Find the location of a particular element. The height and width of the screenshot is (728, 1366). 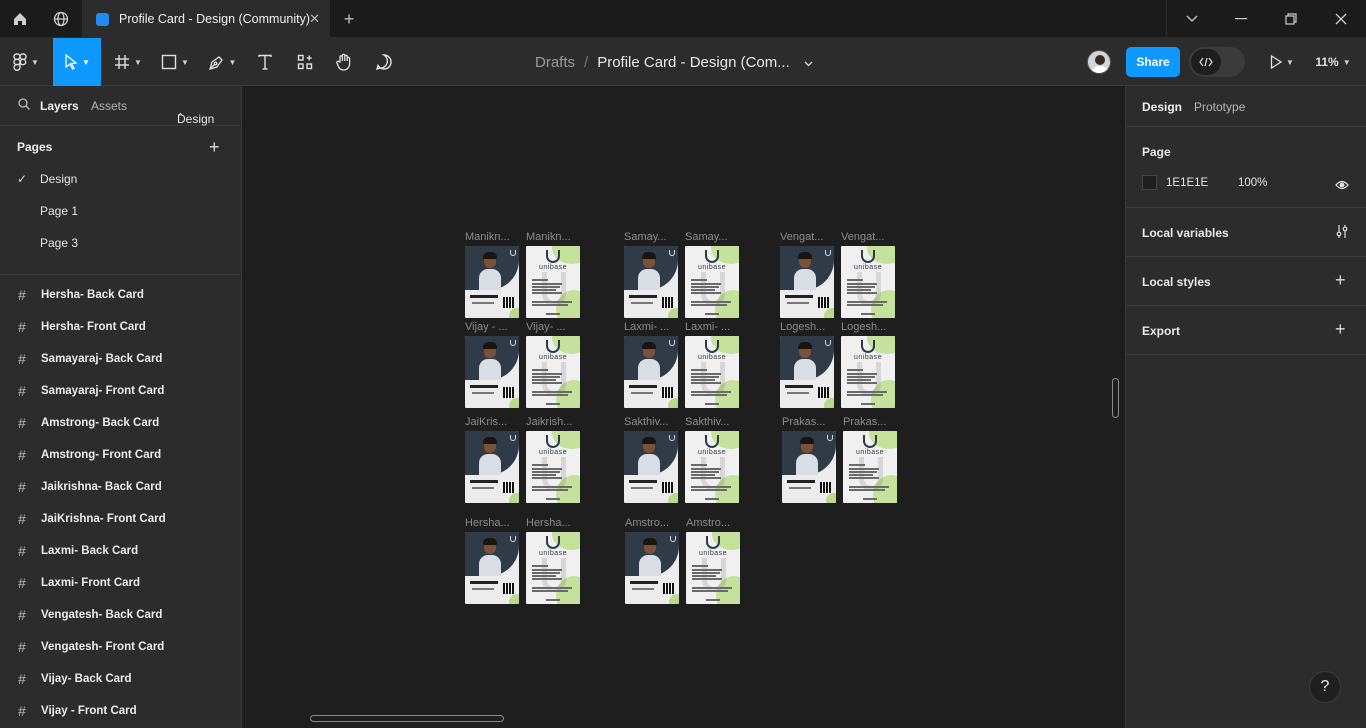

add-page-icon: + is located at coordinates (214, 147).